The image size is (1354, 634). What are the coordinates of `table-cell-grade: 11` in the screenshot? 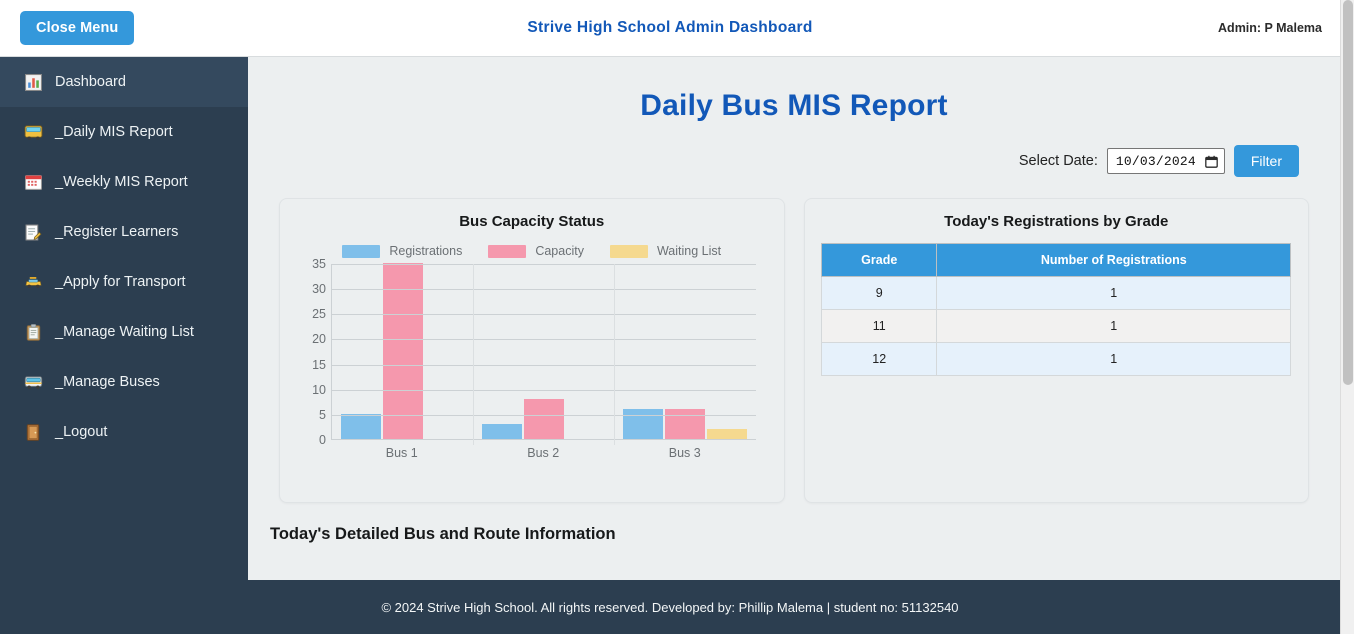 It's located at (879, 326).